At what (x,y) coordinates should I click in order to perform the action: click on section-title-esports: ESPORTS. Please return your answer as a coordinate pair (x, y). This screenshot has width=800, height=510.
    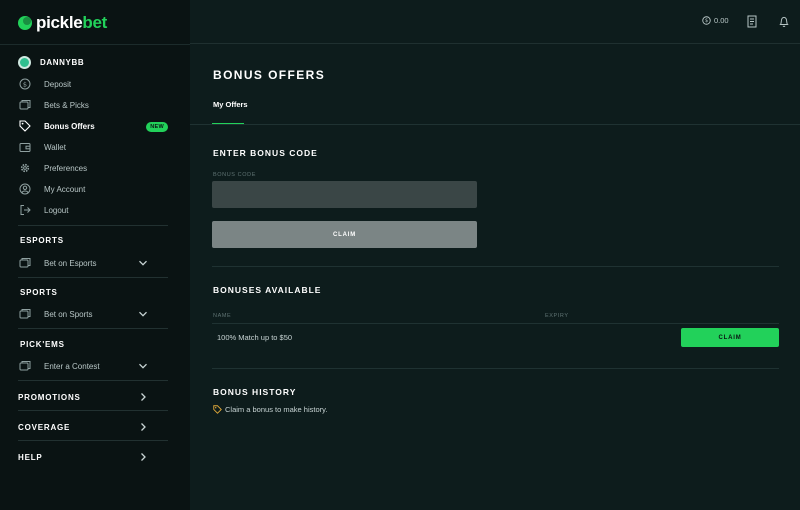
    Looking at the image, I should click on (42, 240).